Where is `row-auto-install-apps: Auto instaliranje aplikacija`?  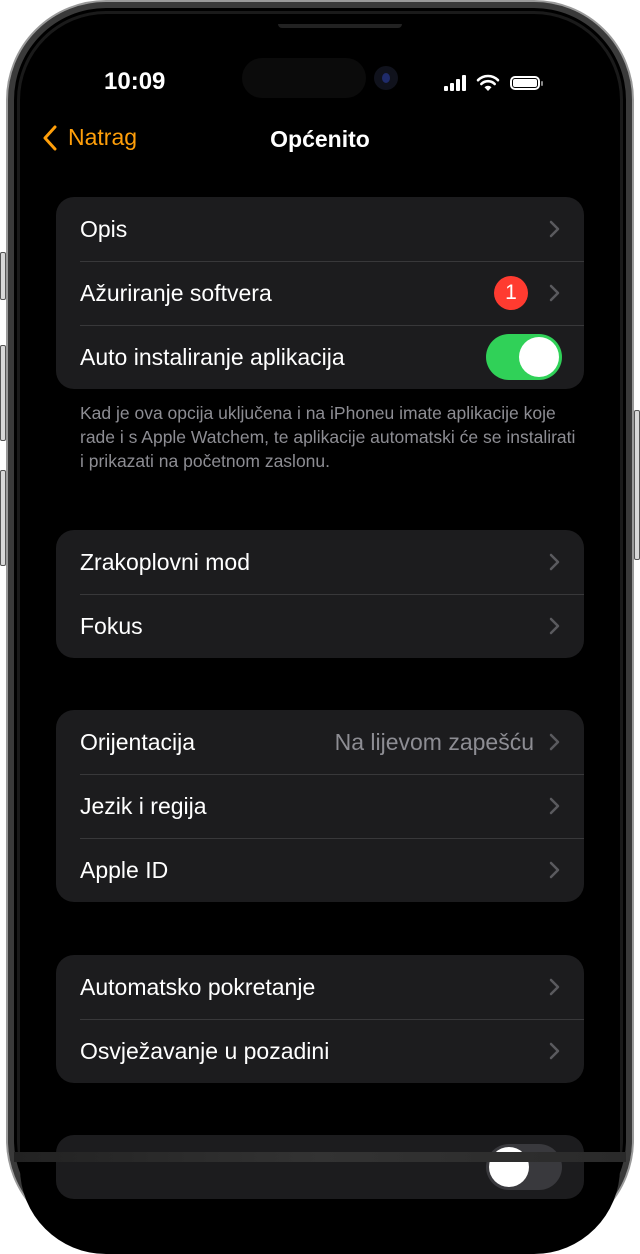
row-auto-install-apps: Auto instaliranje aplikacija is located at coordinates (320, 357).